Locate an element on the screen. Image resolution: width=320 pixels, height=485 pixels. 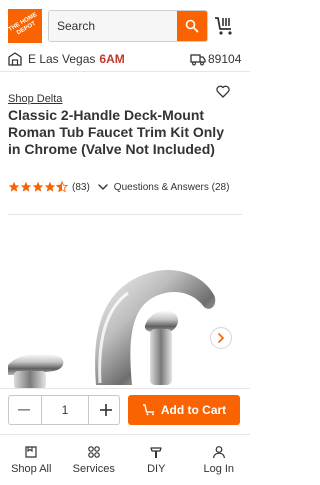
chevron-down-icon is located at coordinates (103, 187).